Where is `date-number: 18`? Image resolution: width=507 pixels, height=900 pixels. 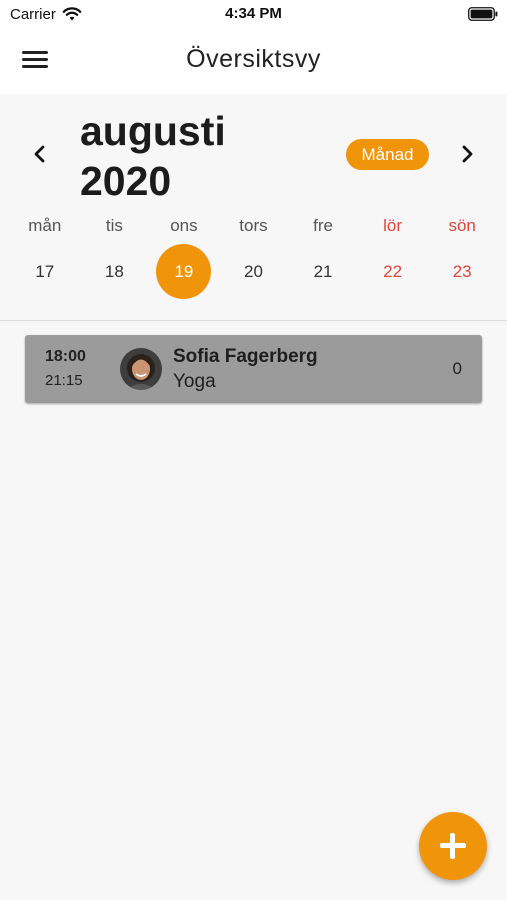 date-number: 18 is located at coordinates (114, 271).